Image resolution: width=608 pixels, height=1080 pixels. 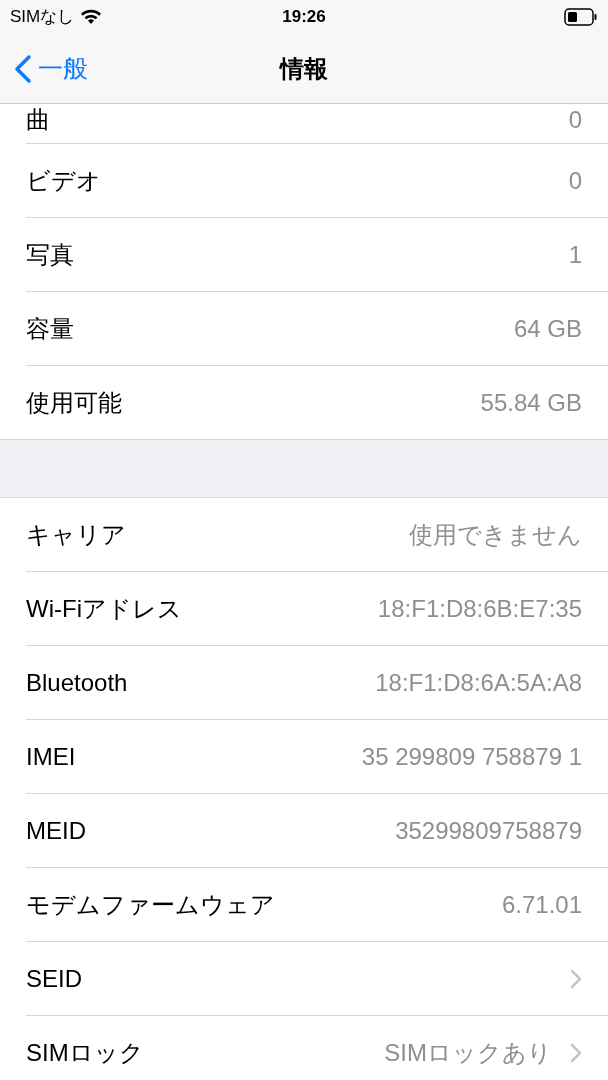 What do you see at coordinates (304, 17) in the screenshot?
I see `clock-text: 19:26` at bounding box center [304, 17].